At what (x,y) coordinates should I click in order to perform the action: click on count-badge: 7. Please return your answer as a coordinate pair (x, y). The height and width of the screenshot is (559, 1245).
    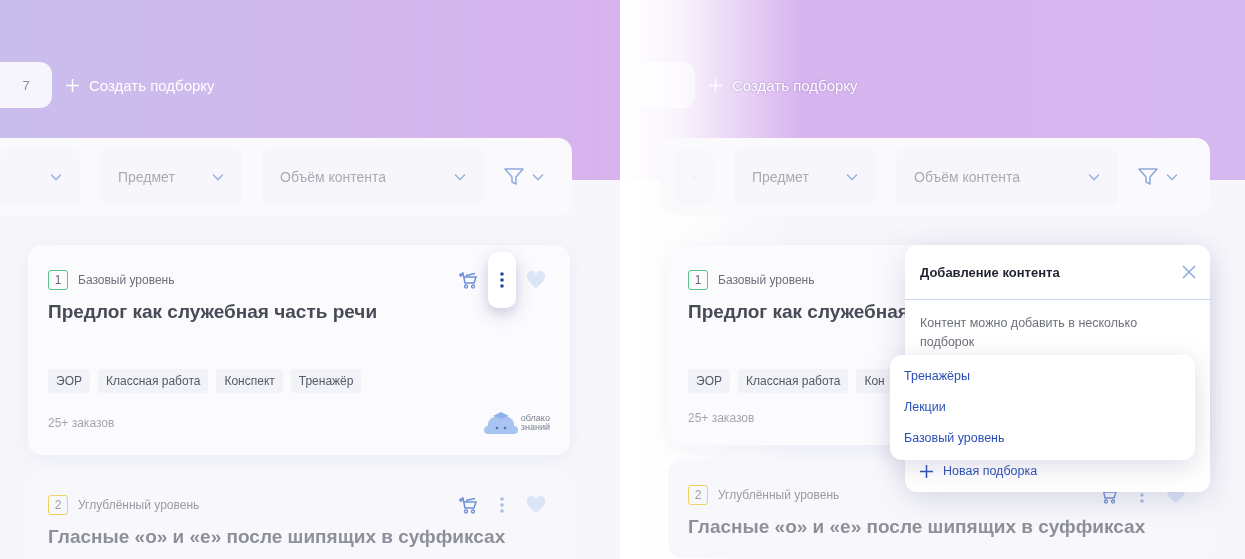
    Looking at the image, I should click on (26, 85).